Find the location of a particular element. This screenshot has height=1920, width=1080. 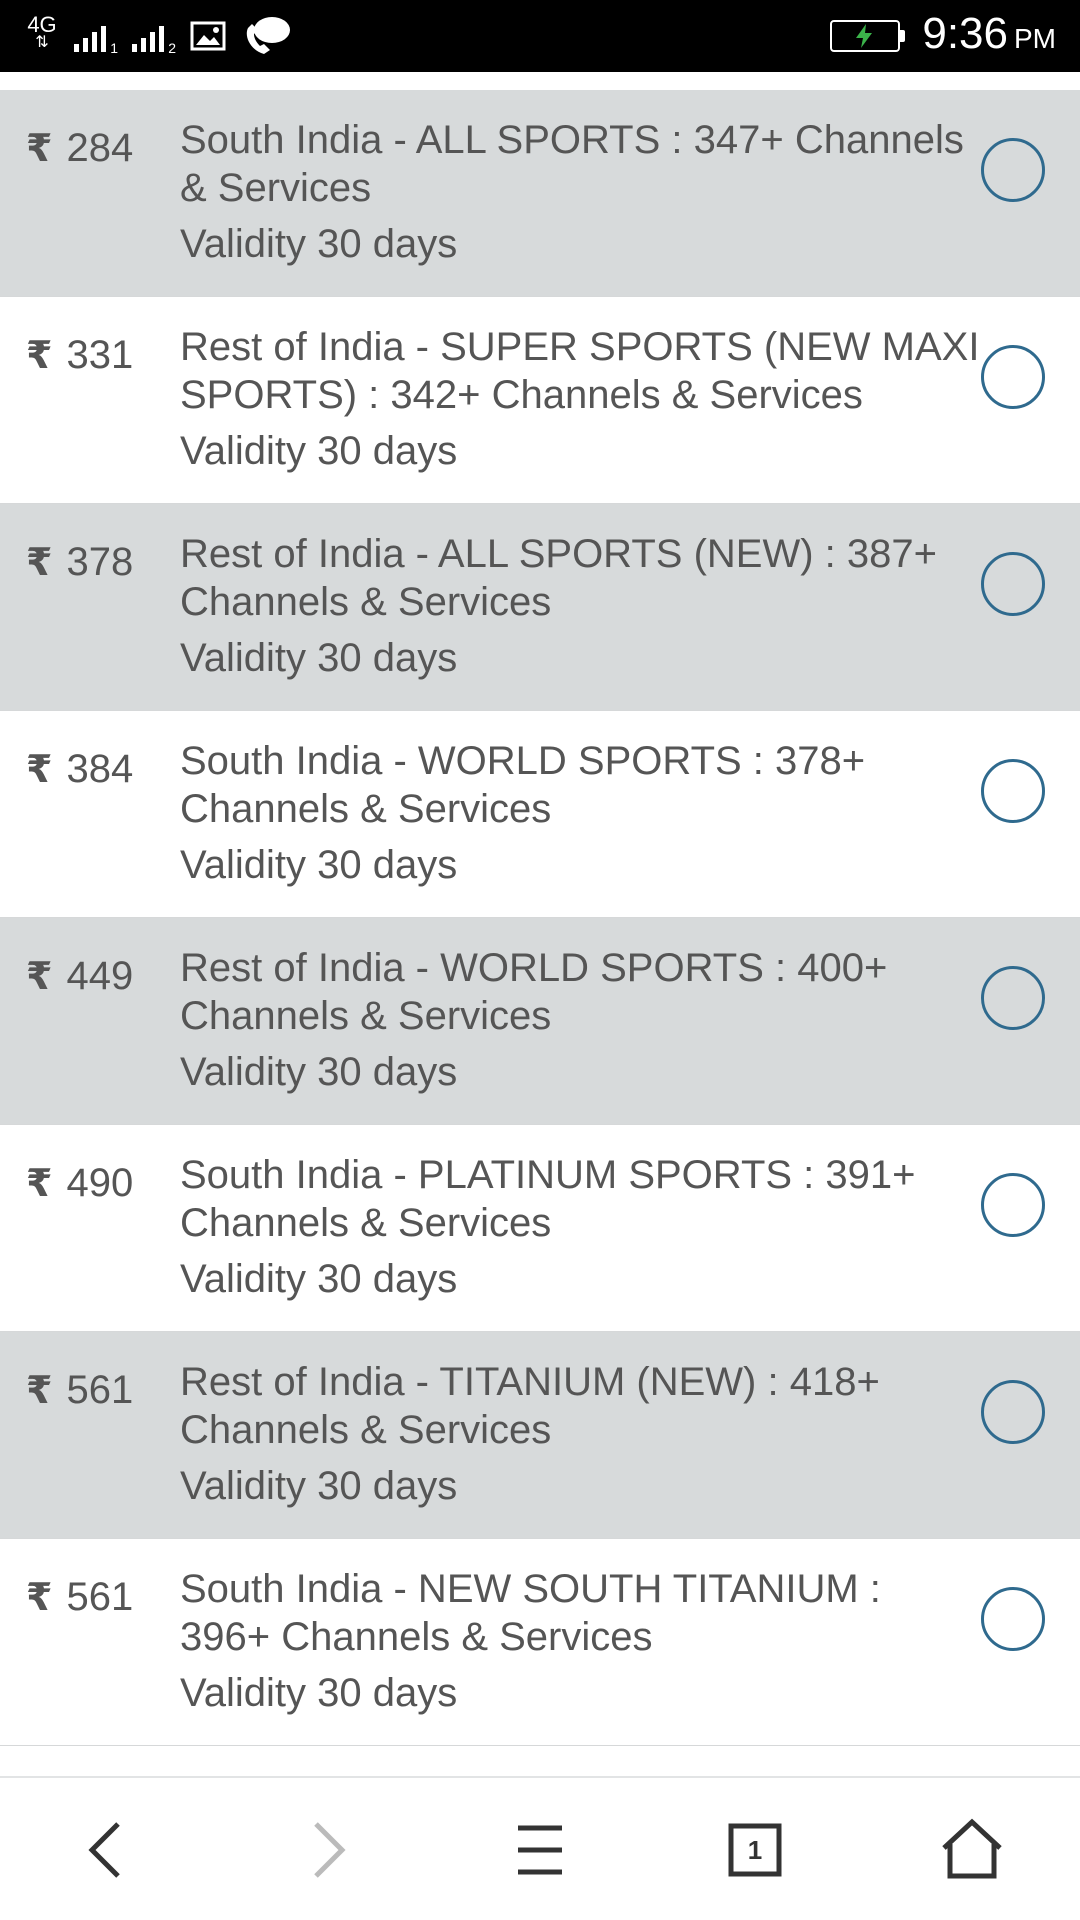

menu-button is located at coordinates (540, 1850).